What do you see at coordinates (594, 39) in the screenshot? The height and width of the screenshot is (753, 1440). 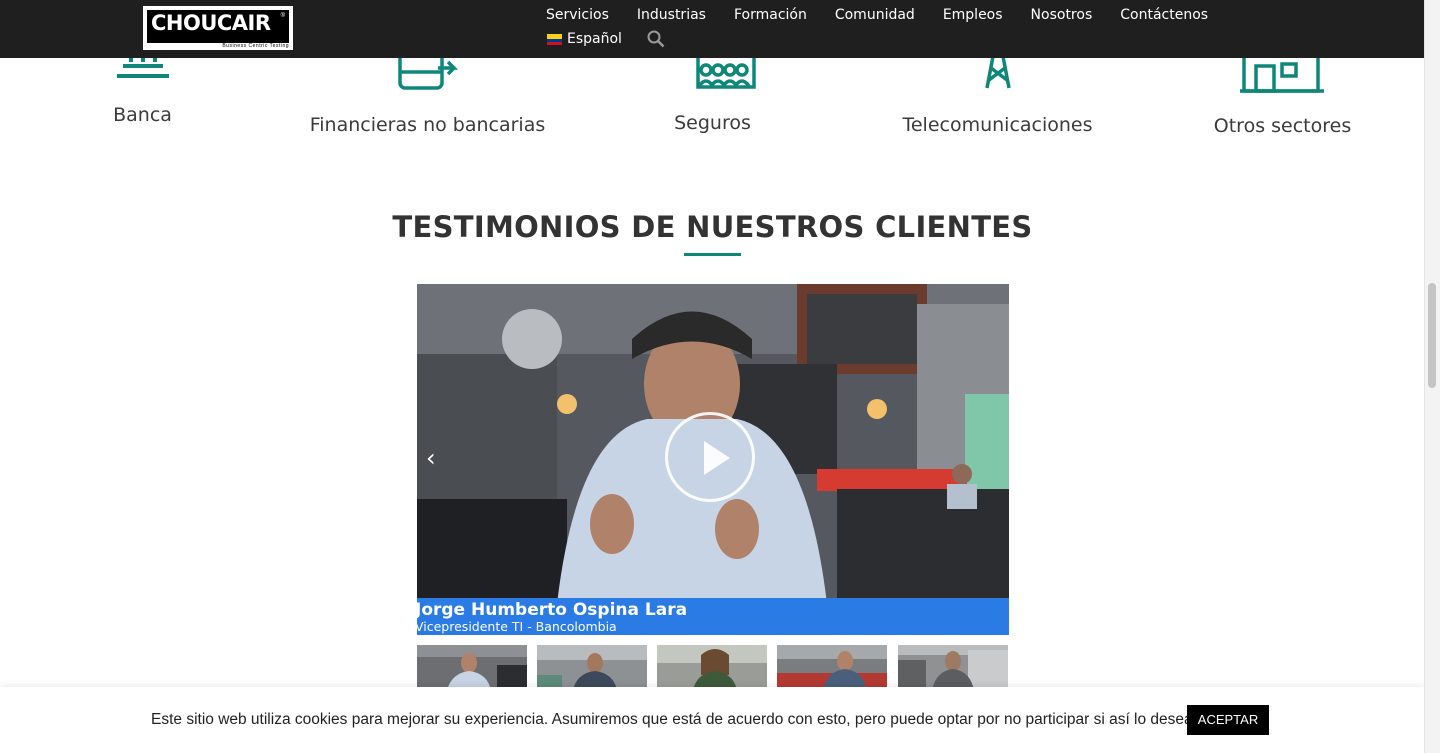 I see `language-label: Español` at bounding box center [594, 39].